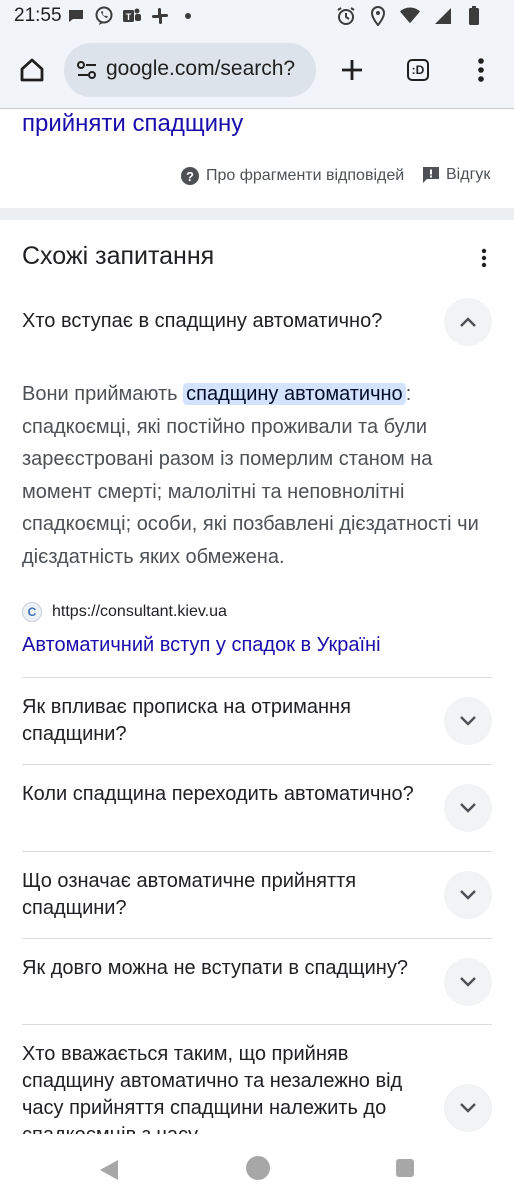 The height and width of the screenshot is (1200, 514). I want to click on previous-result-link: прийняти спадщину, so click(132, 124).